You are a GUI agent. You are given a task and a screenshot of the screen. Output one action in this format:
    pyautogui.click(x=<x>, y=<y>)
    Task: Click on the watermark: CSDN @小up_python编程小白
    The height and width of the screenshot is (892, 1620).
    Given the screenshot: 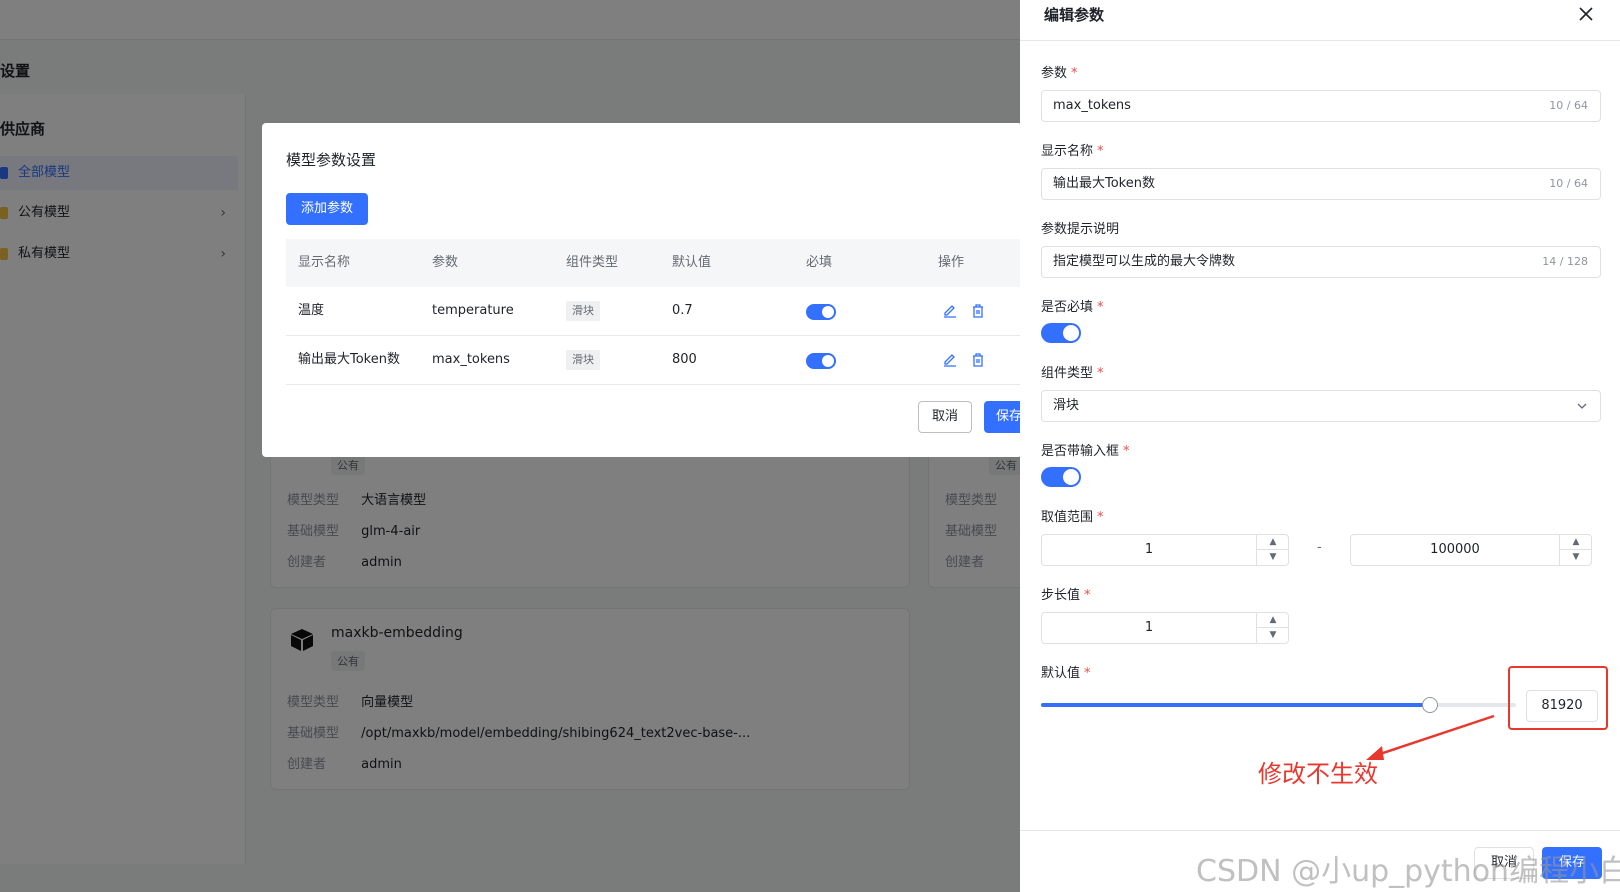 What is the action you would take?
    pyautogui.click(x=1408, y=871)
    